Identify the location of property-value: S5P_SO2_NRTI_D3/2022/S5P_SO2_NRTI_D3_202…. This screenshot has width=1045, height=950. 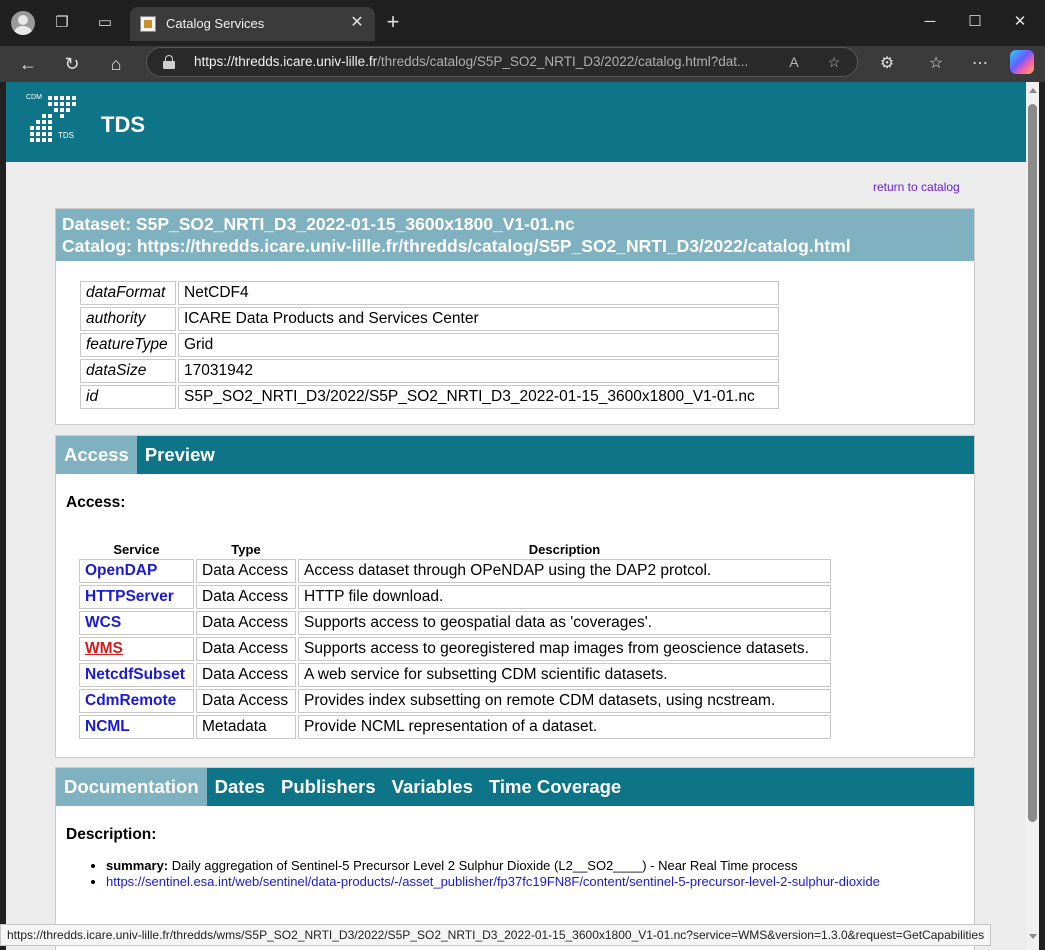
(478, 397).